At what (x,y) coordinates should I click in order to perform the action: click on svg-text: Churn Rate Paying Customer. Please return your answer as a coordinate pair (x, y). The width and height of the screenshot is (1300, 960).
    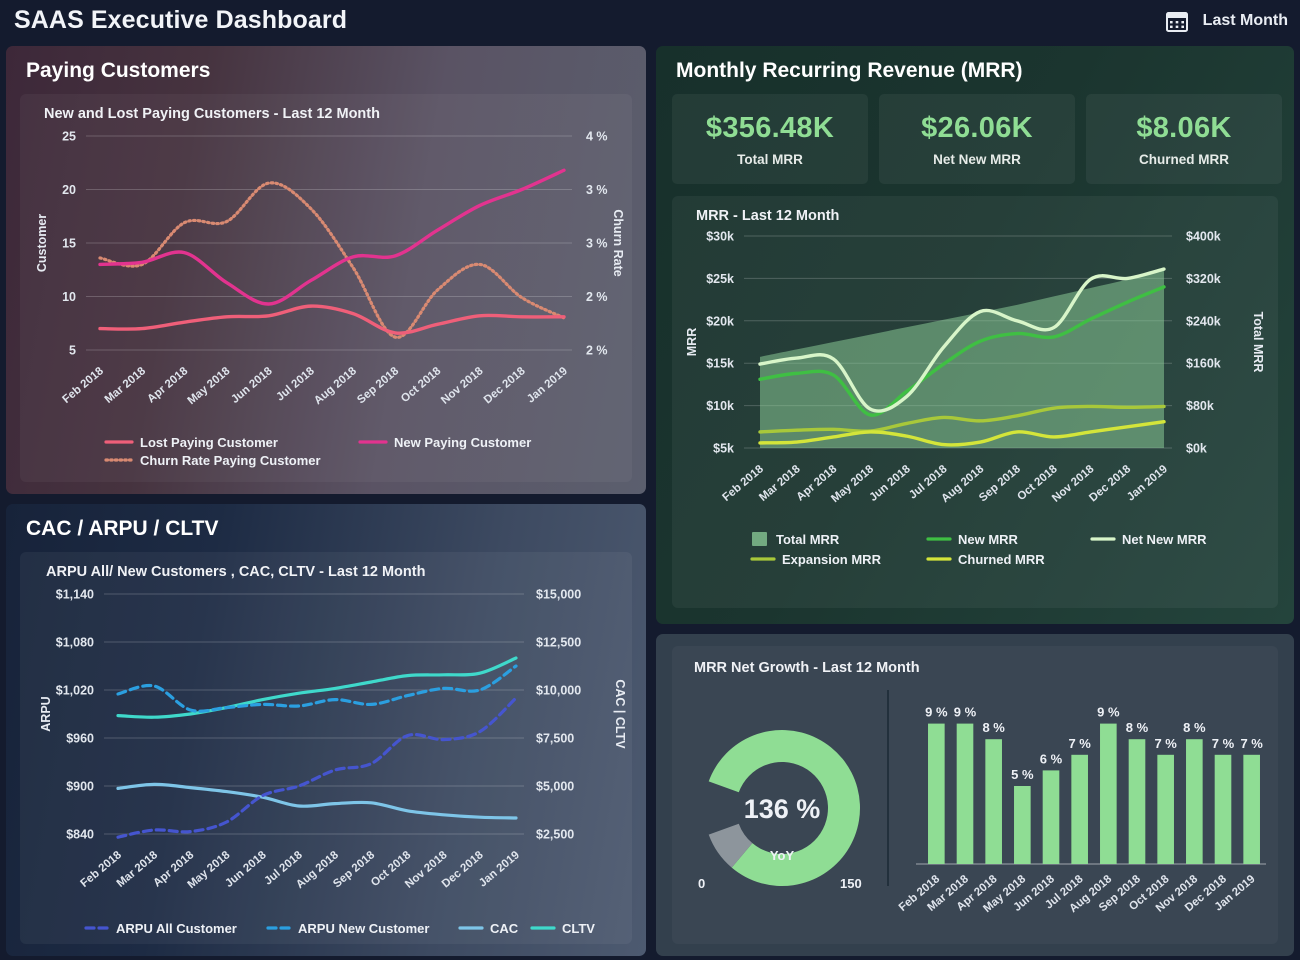
    Looking at the image, I should click on (230, 460).